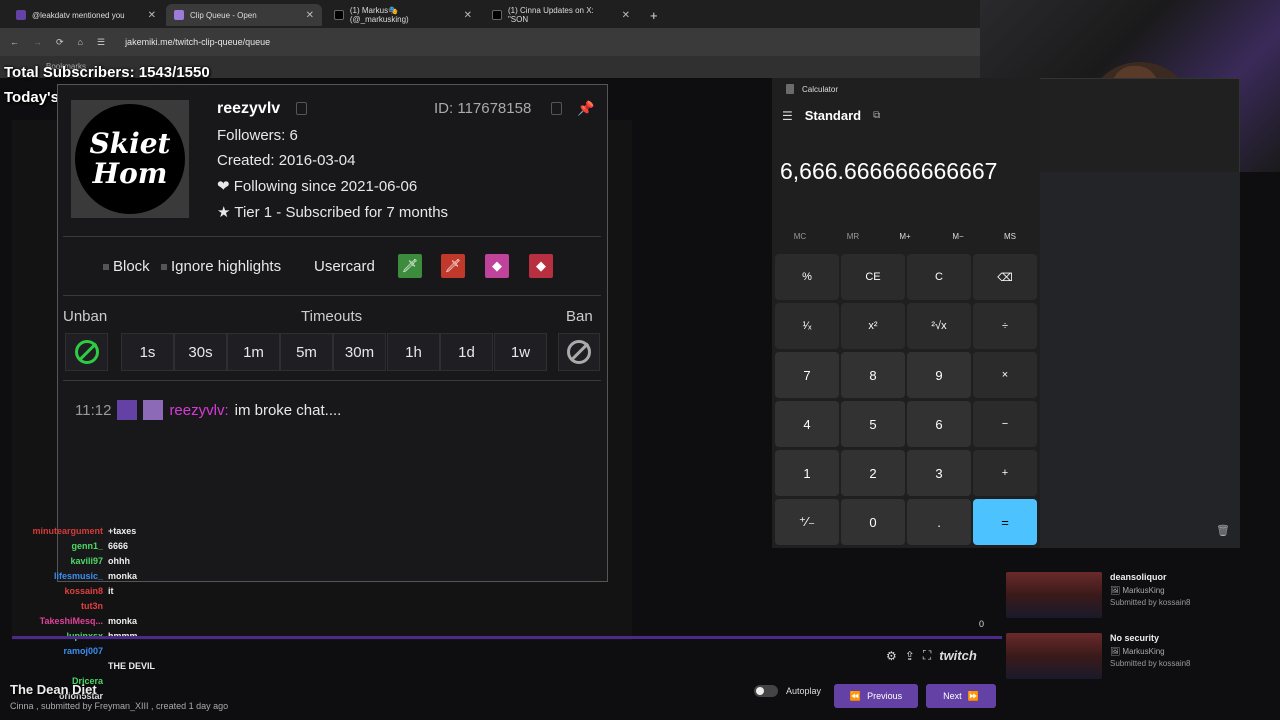 This screenshot has height=720, width=1280. I want to click on vip-sword-icon: 🗡, so click(410, 266).